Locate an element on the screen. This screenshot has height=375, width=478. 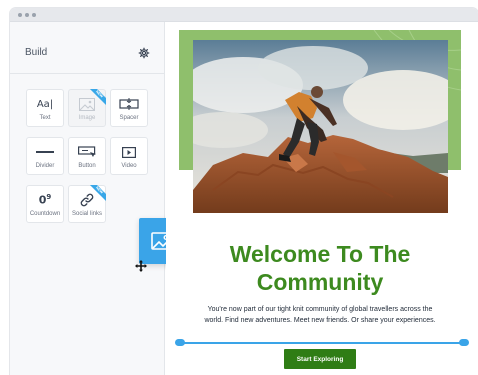
block-button: Button is located at coordinates (87, 156).